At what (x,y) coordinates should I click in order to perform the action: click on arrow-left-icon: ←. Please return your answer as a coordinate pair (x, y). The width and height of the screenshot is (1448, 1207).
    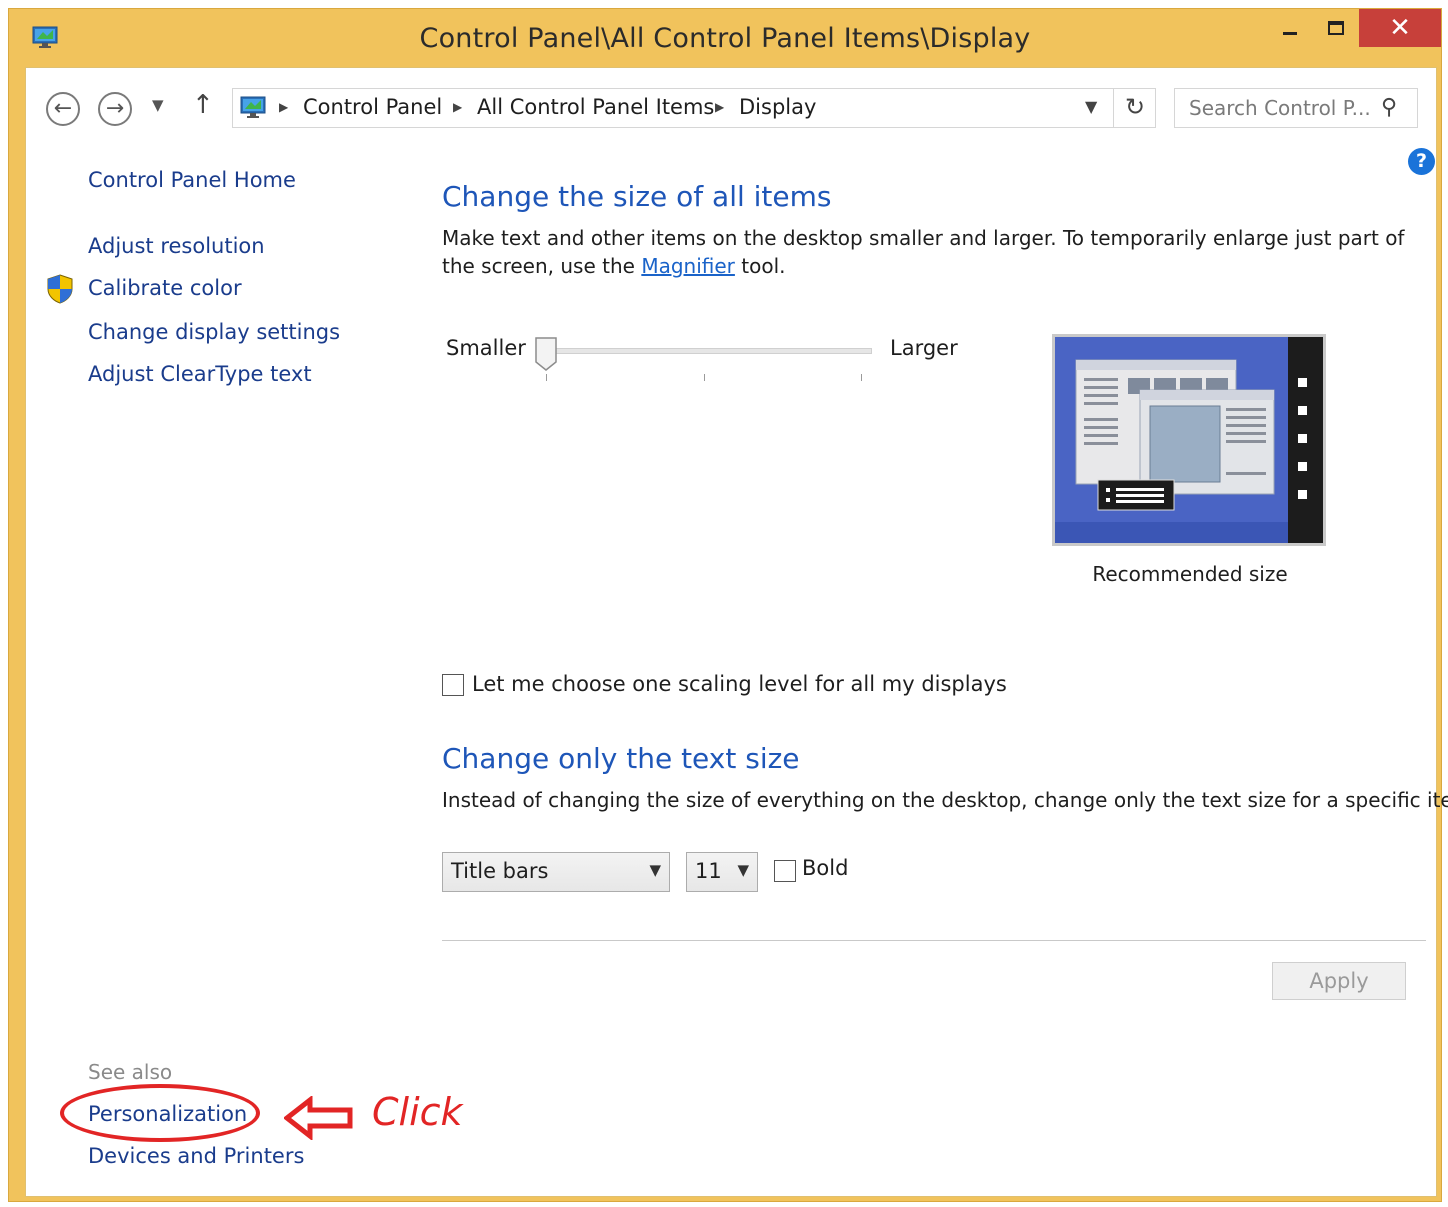
    Looking at the image, I should click on (63, 108).